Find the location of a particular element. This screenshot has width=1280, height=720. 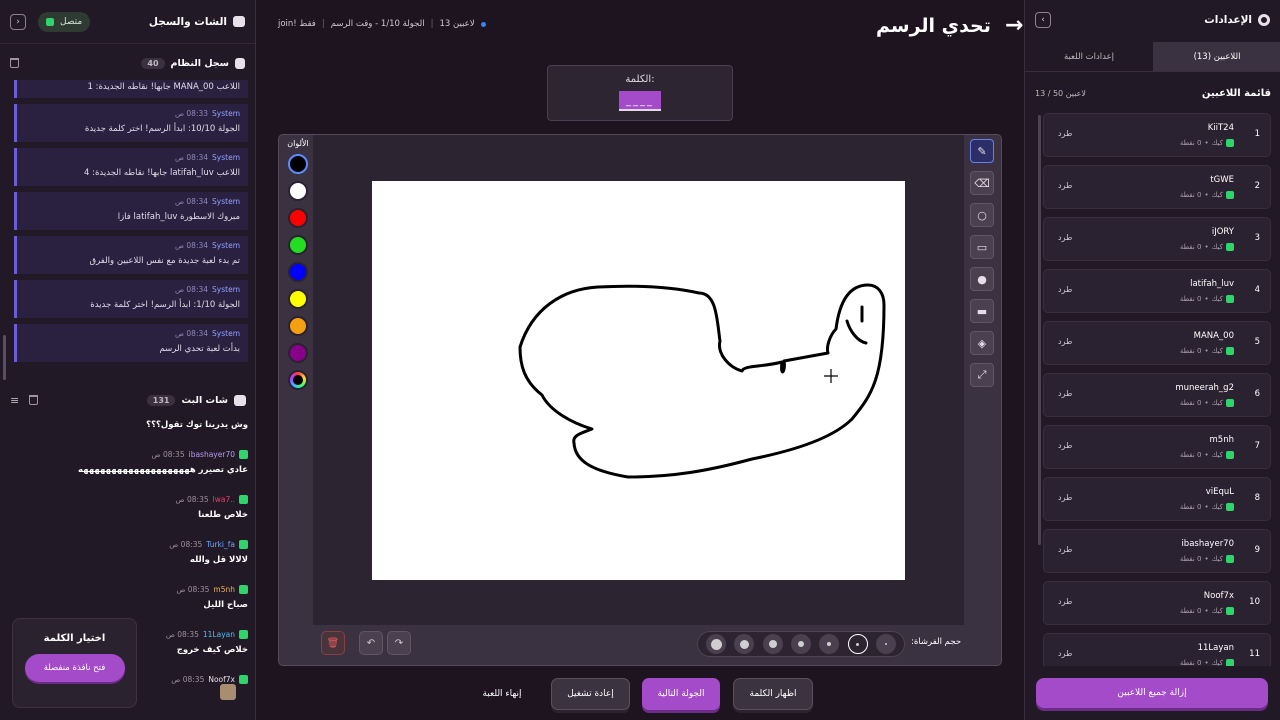

player-name: muneerah_g2 is located at coordinates (1204, 388).